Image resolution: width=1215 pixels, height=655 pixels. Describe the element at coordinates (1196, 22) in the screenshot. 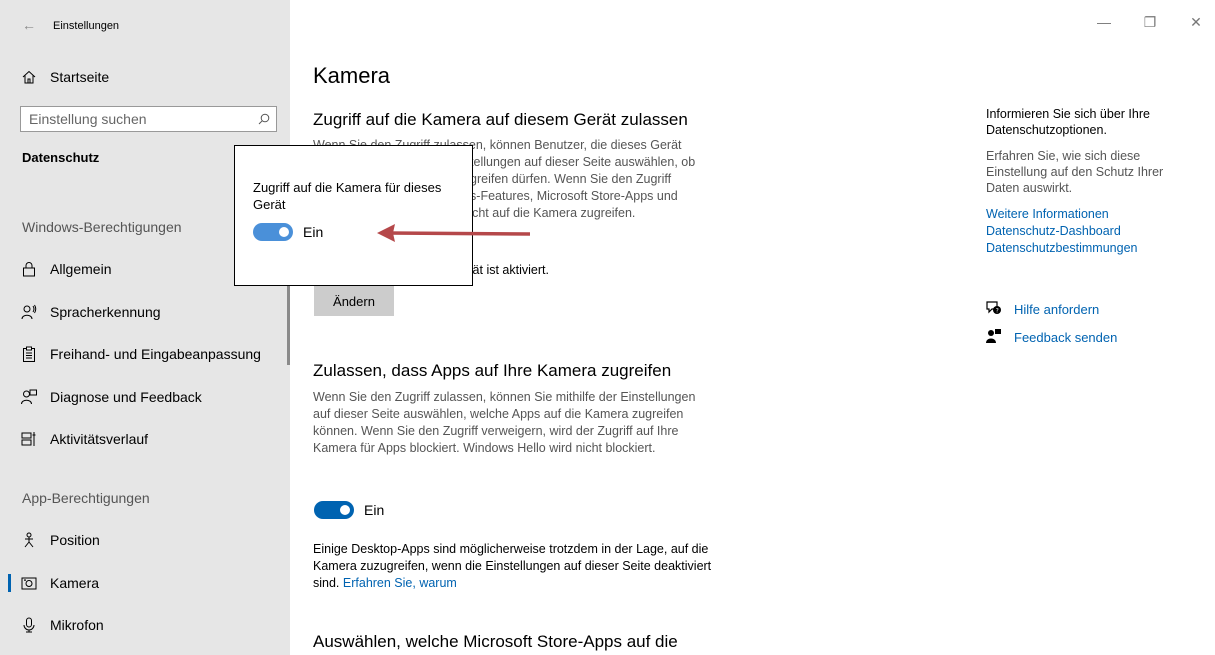

I see `close-icon: ✕` at that location.